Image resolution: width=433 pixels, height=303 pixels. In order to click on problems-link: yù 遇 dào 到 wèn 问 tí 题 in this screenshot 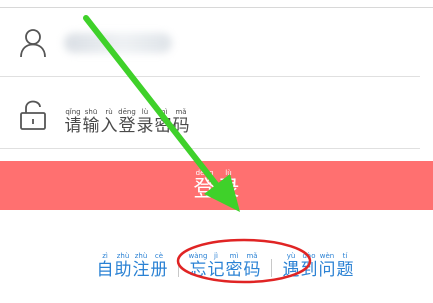, I will do `click(318, 266)`.